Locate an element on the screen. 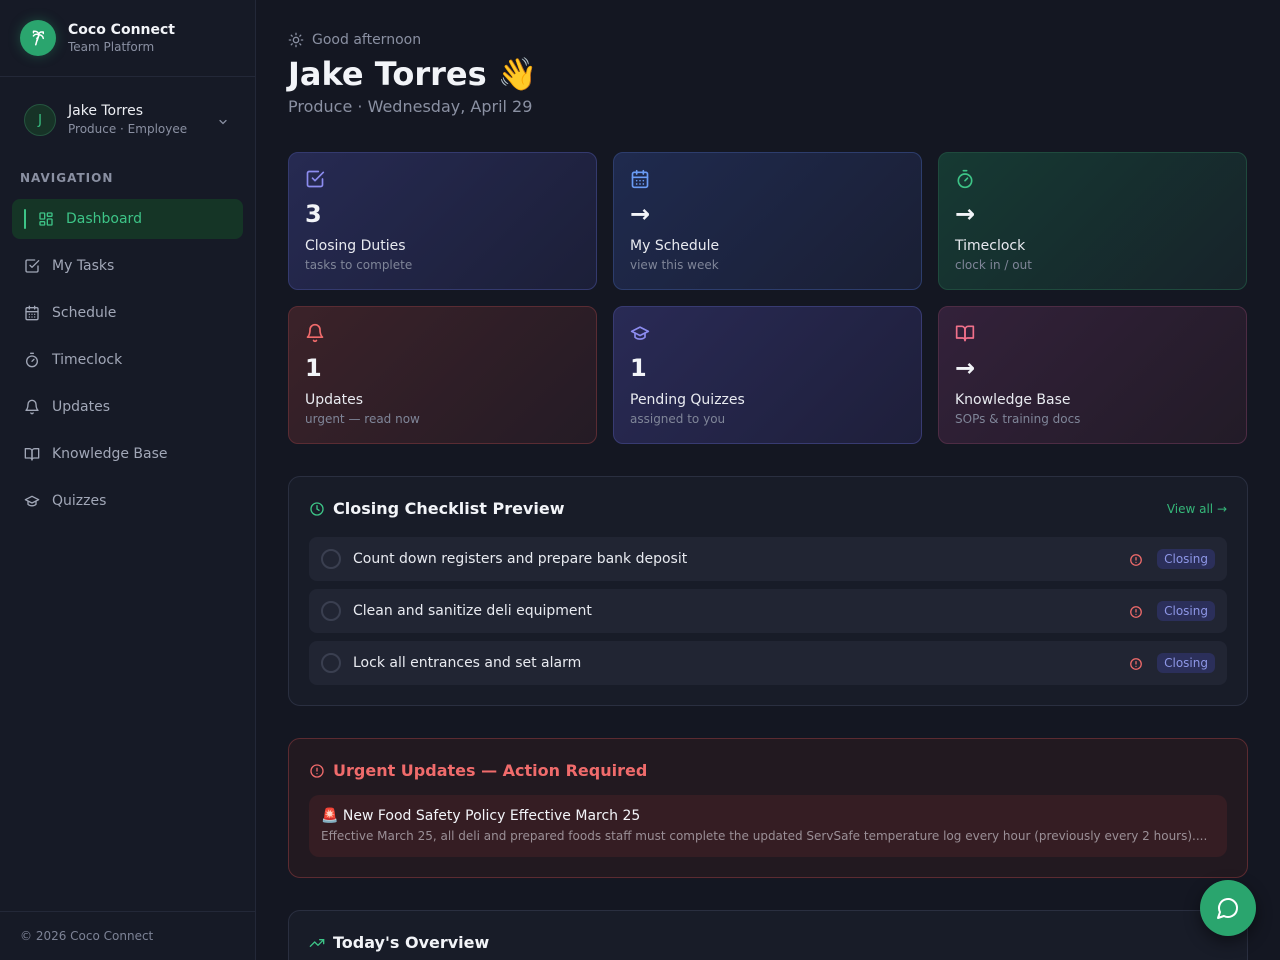 This screenshot has width=1280, height=960. panel-title: Closing Checklist Preview is located at coordinates (449, 508).